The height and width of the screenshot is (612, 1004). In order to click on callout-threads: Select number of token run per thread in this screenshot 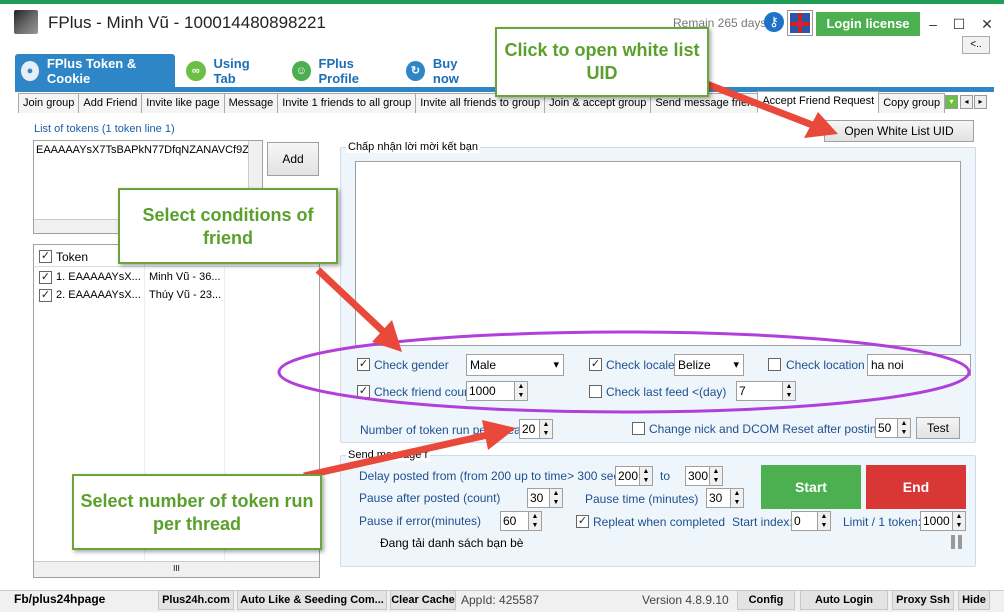, I will do `click(197, 512)`.